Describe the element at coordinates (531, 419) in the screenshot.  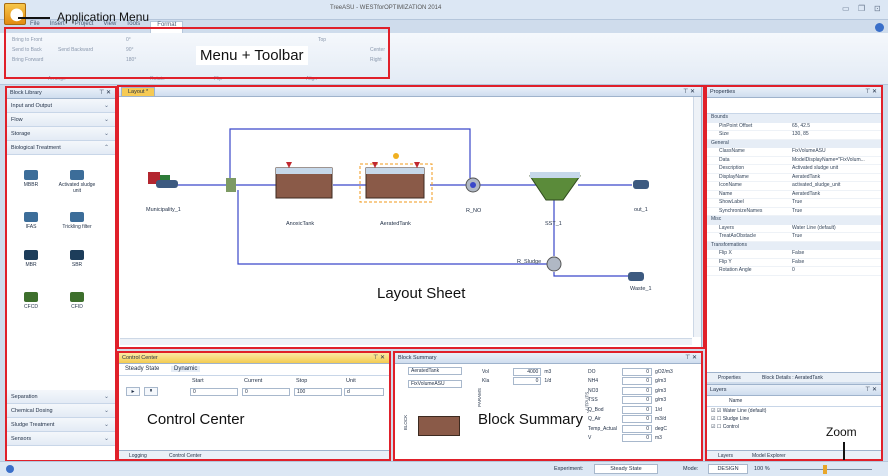
I see `annotation-block-summary: Block Summary` at that location.